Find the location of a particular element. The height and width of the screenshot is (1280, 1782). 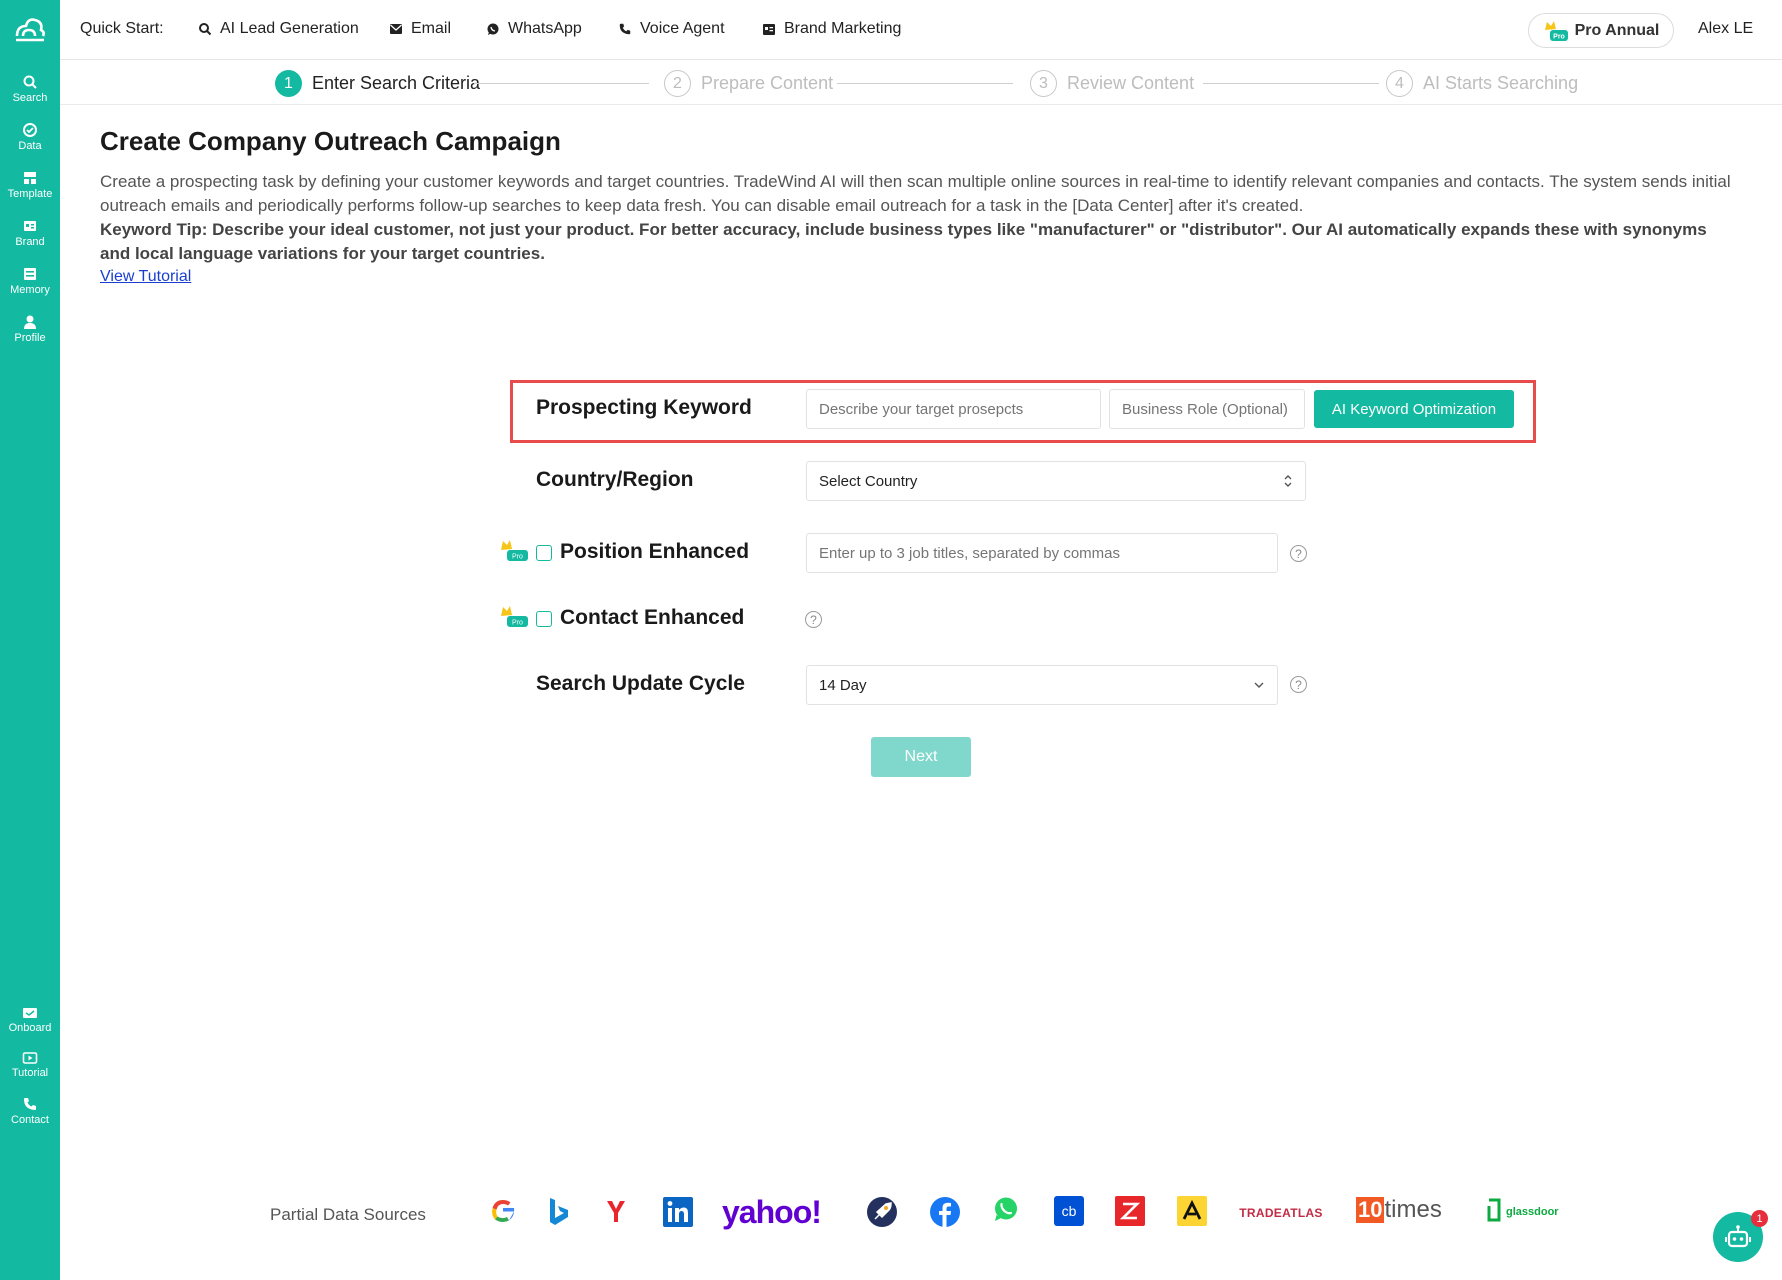

sidebar-item-onboard: Onboard is located at coordinates (30, 1020).